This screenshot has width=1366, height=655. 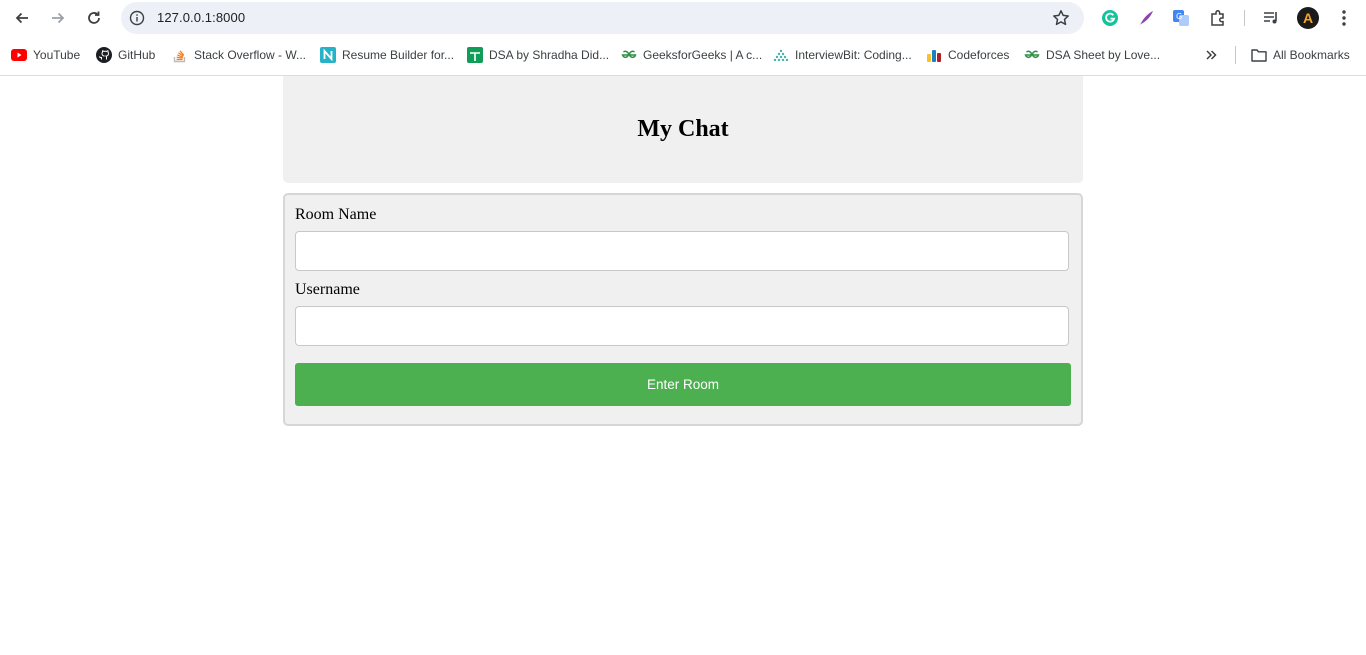 I want to click on forward-icon, so click(x=58, y=18).